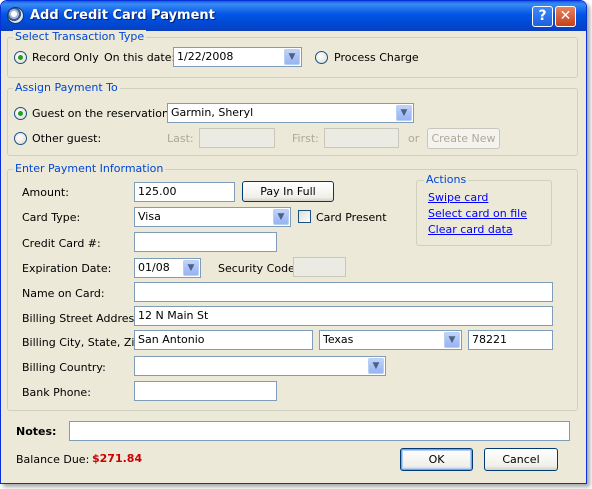  I want to click on expiration-label: Expiration Date:, so click(67, 268).